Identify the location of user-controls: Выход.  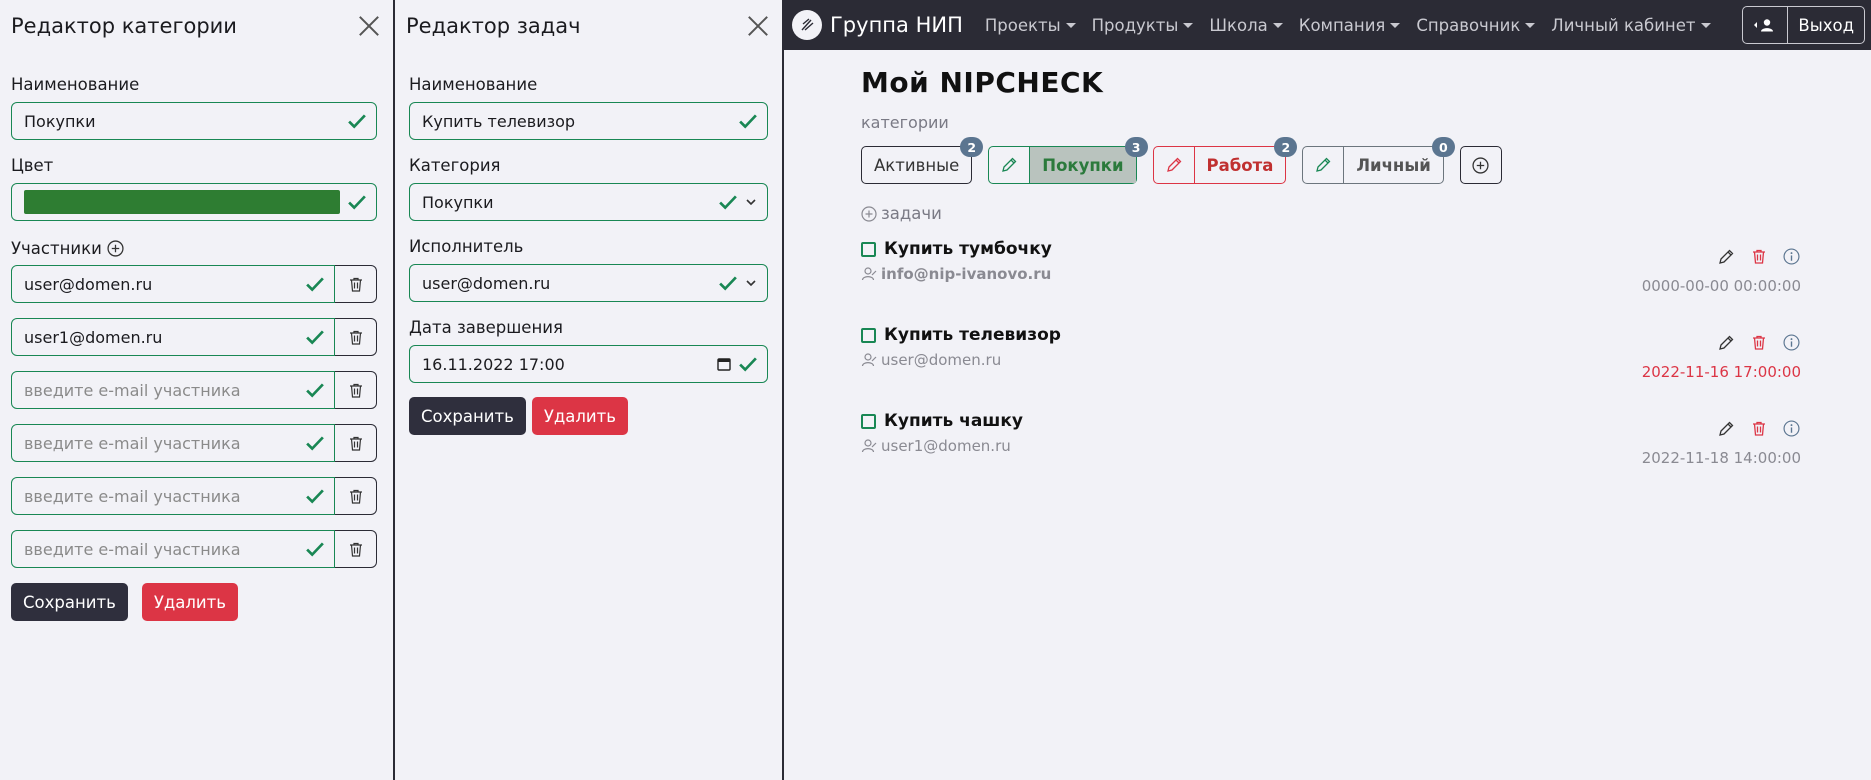
(1803, 25).